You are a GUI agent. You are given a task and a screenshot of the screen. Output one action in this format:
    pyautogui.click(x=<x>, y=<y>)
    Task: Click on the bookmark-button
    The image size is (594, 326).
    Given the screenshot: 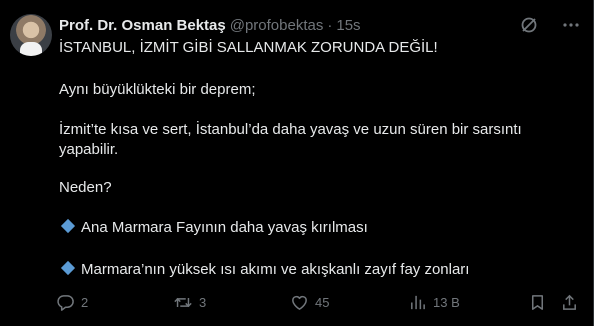 What is the action you would take?
    pyautogui.click(x=537, y=302)
    